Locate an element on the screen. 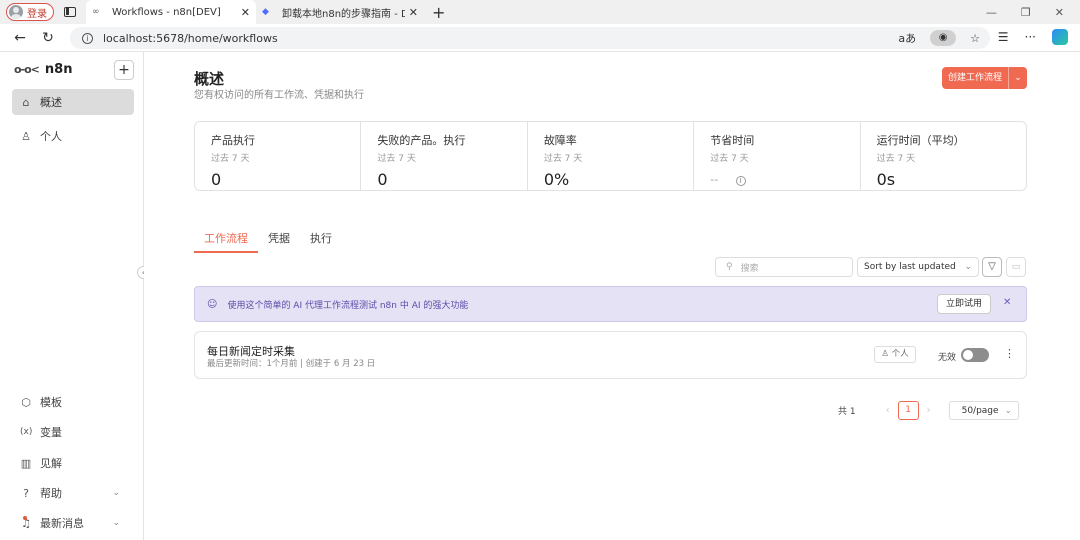  profile-button: 登录 is located at coordinates (30, 12).